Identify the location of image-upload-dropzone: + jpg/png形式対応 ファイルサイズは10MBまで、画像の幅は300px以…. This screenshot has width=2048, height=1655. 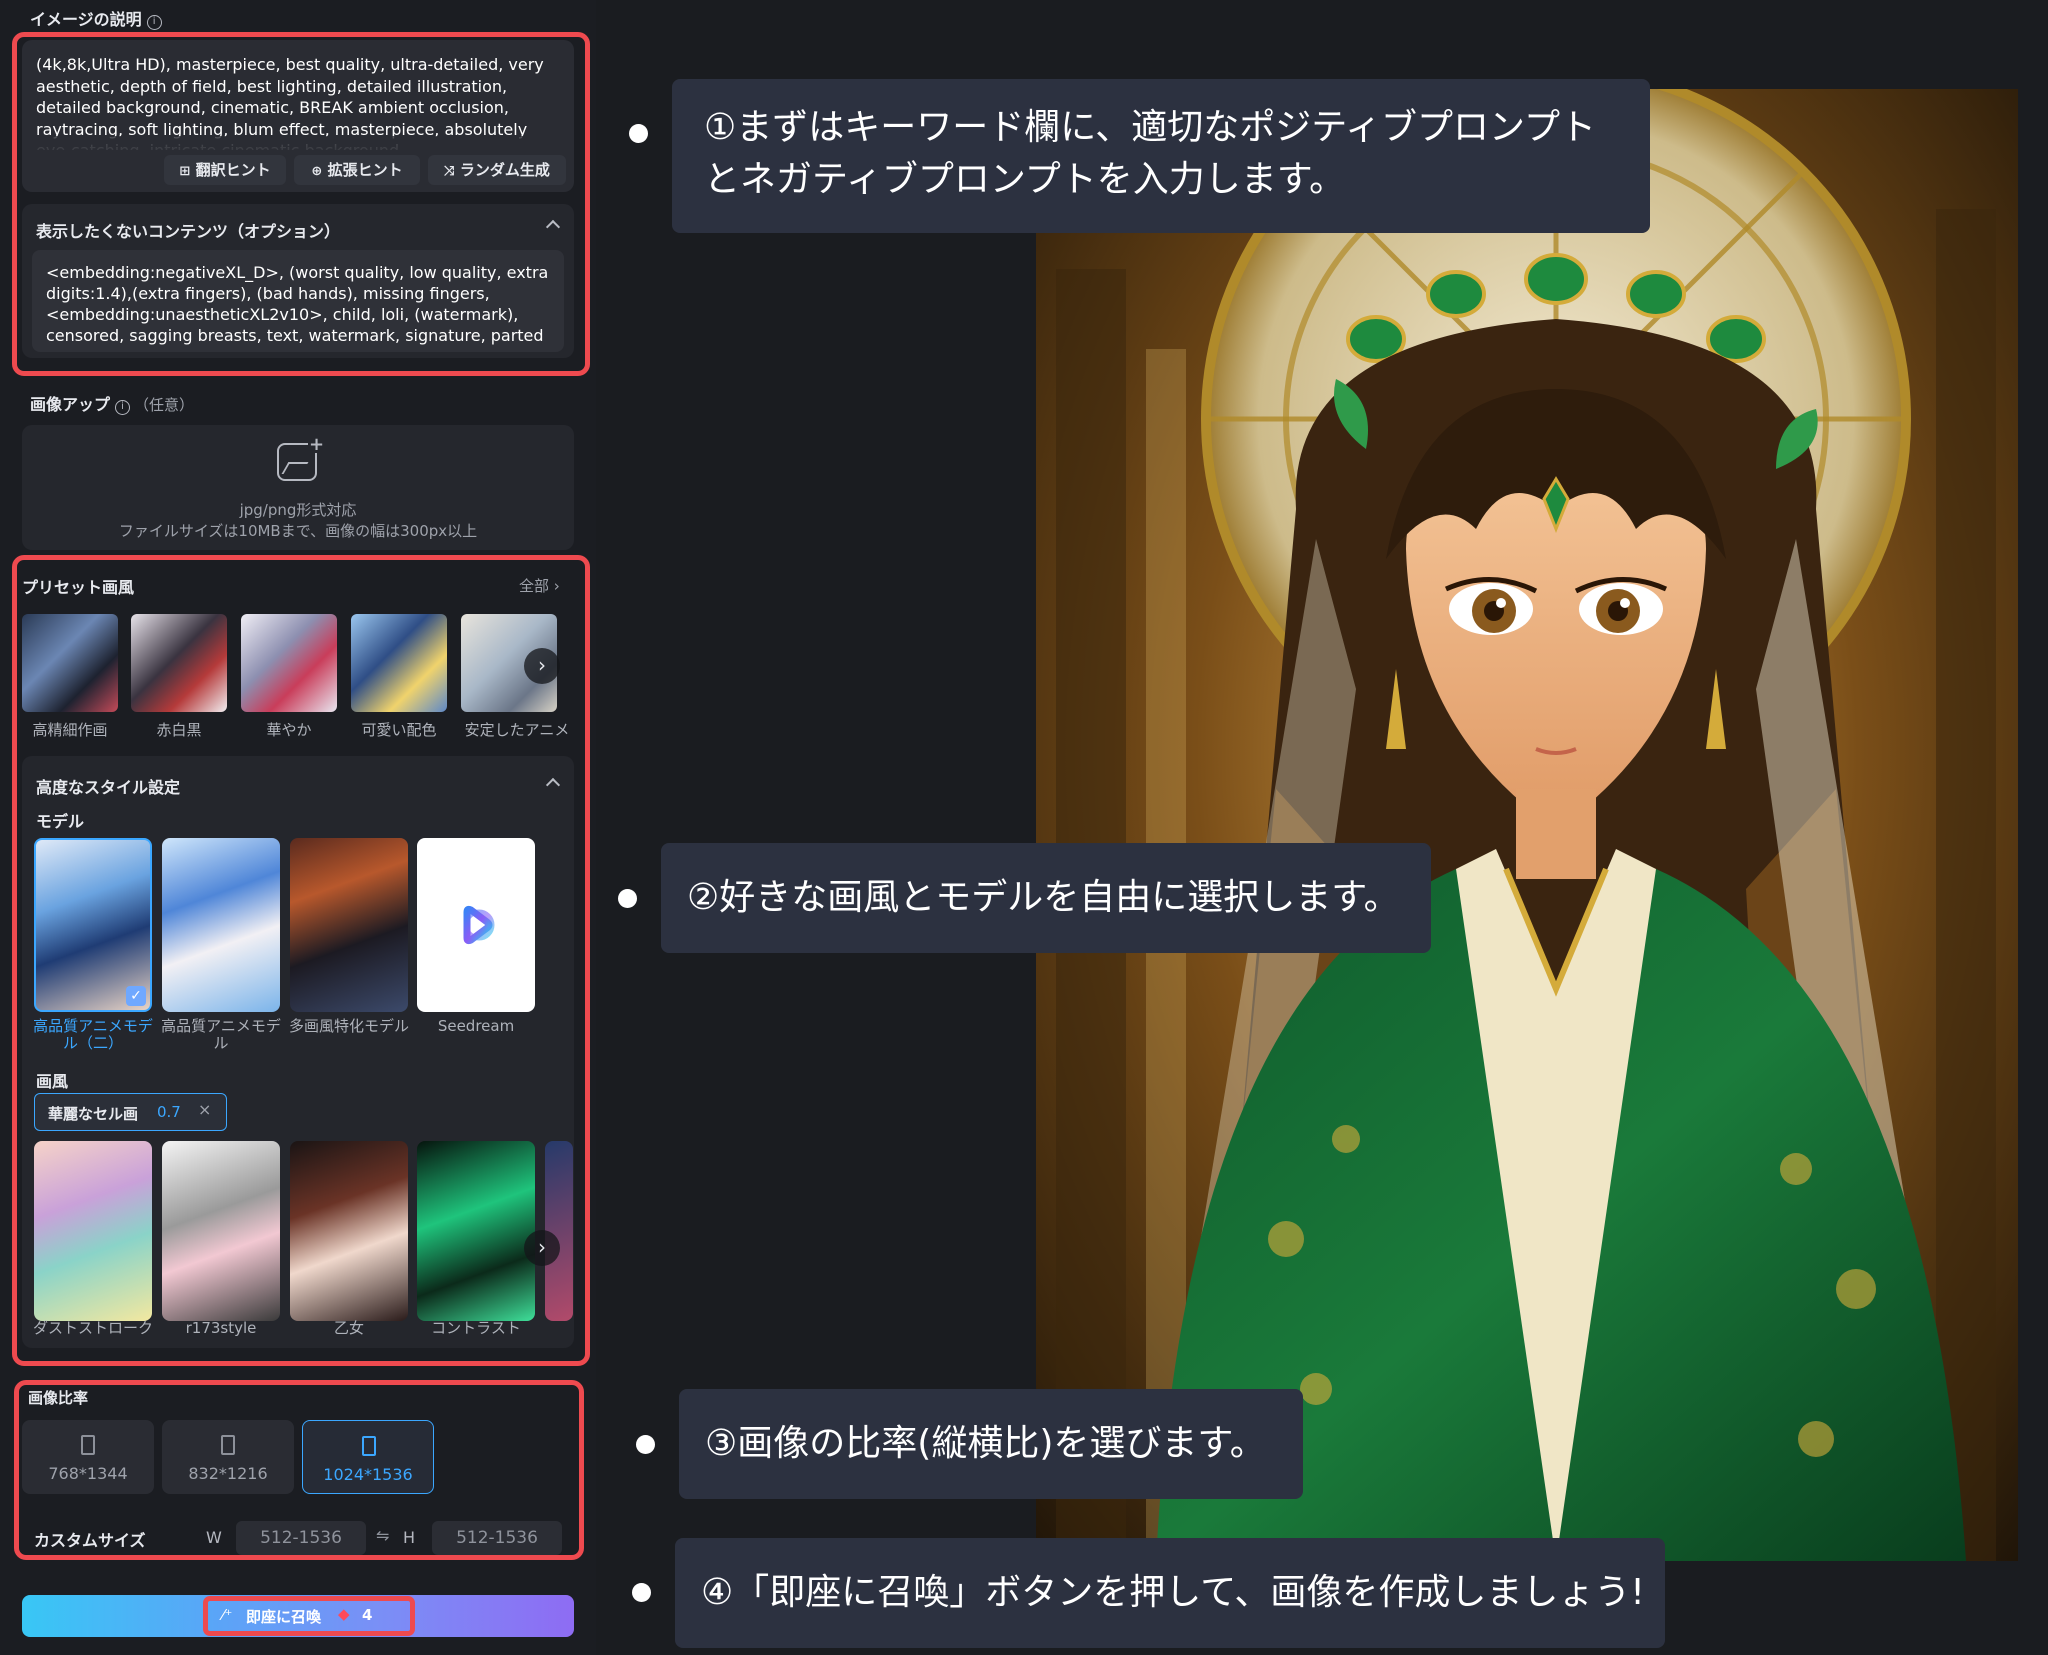
(298, 487).